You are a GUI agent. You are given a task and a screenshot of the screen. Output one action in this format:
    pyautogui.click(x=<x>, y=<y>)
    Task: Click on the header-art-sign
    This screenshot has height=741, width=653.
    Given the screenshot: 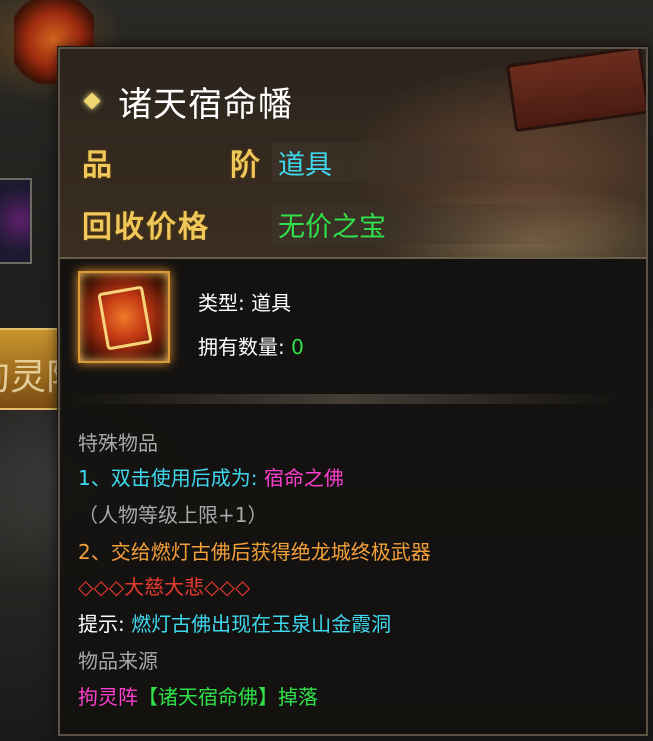 What is the action you would take?
    pyautogui.click(x=575, y=91)
    